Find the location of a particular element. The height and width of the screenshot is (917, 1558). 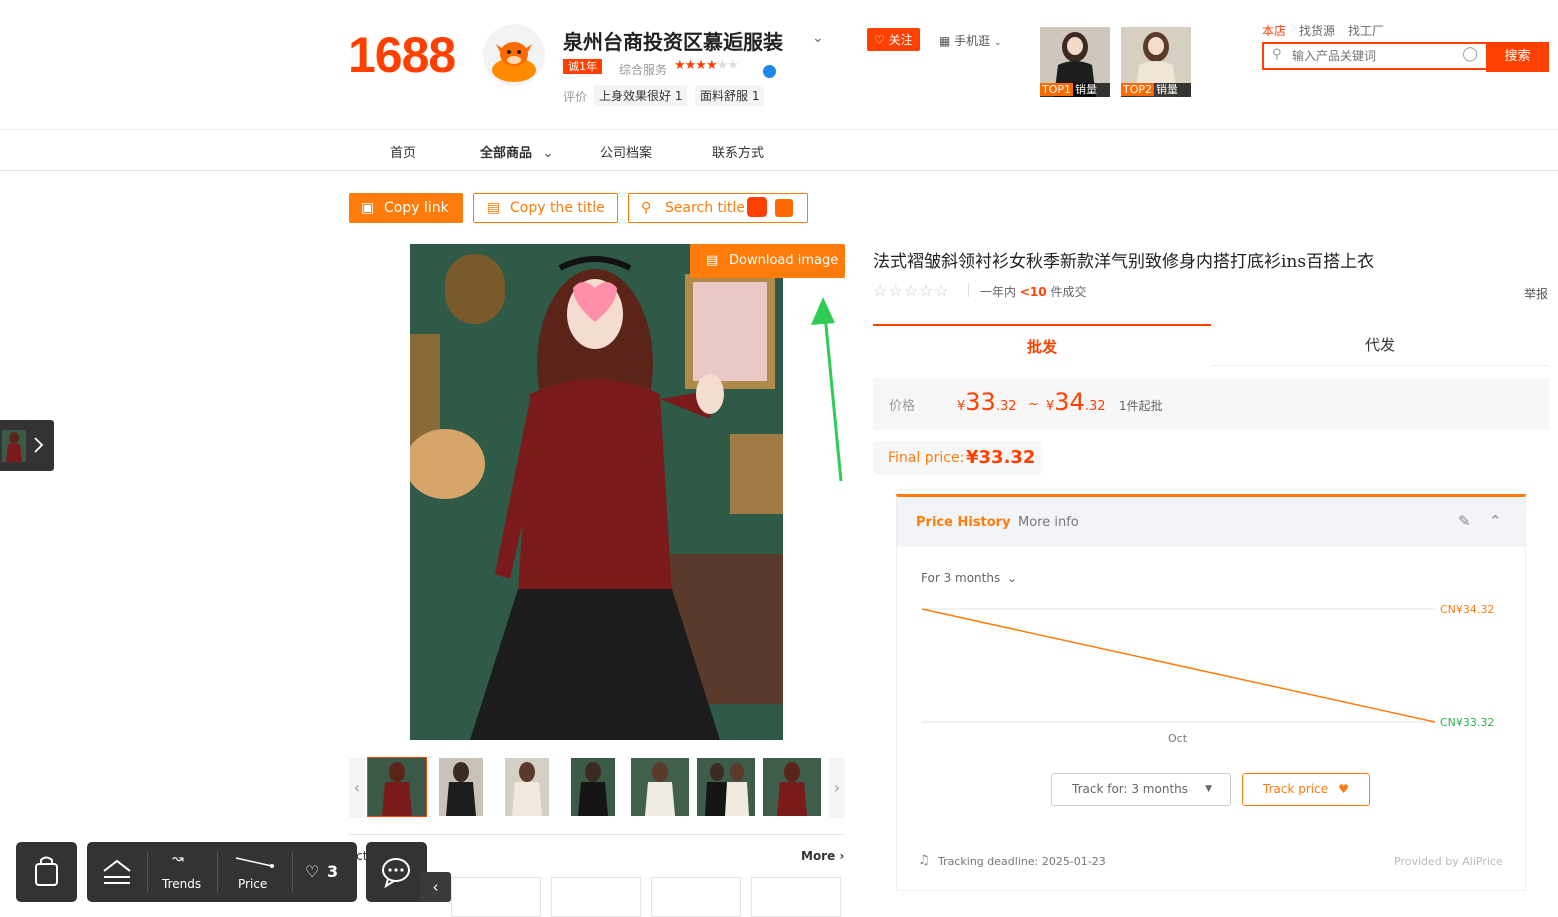

chevron-down-icon: ⌄ is located at coordinates (818, 38).